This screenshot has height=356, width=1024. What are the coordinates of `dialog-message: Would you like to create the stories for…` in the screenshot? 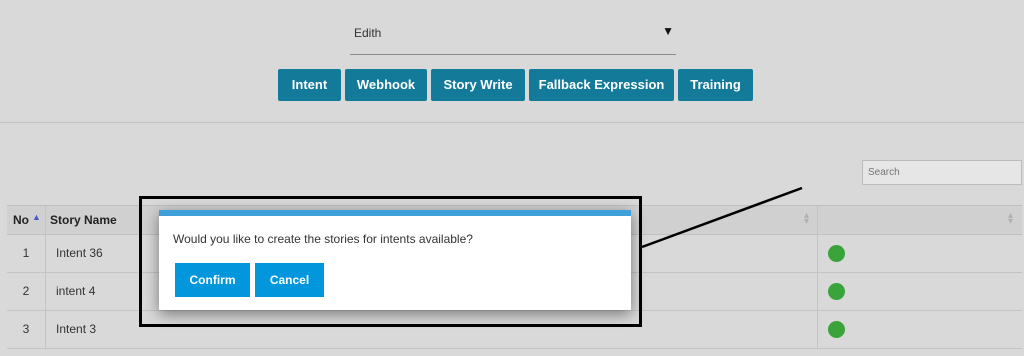 It's located at (323, 239).